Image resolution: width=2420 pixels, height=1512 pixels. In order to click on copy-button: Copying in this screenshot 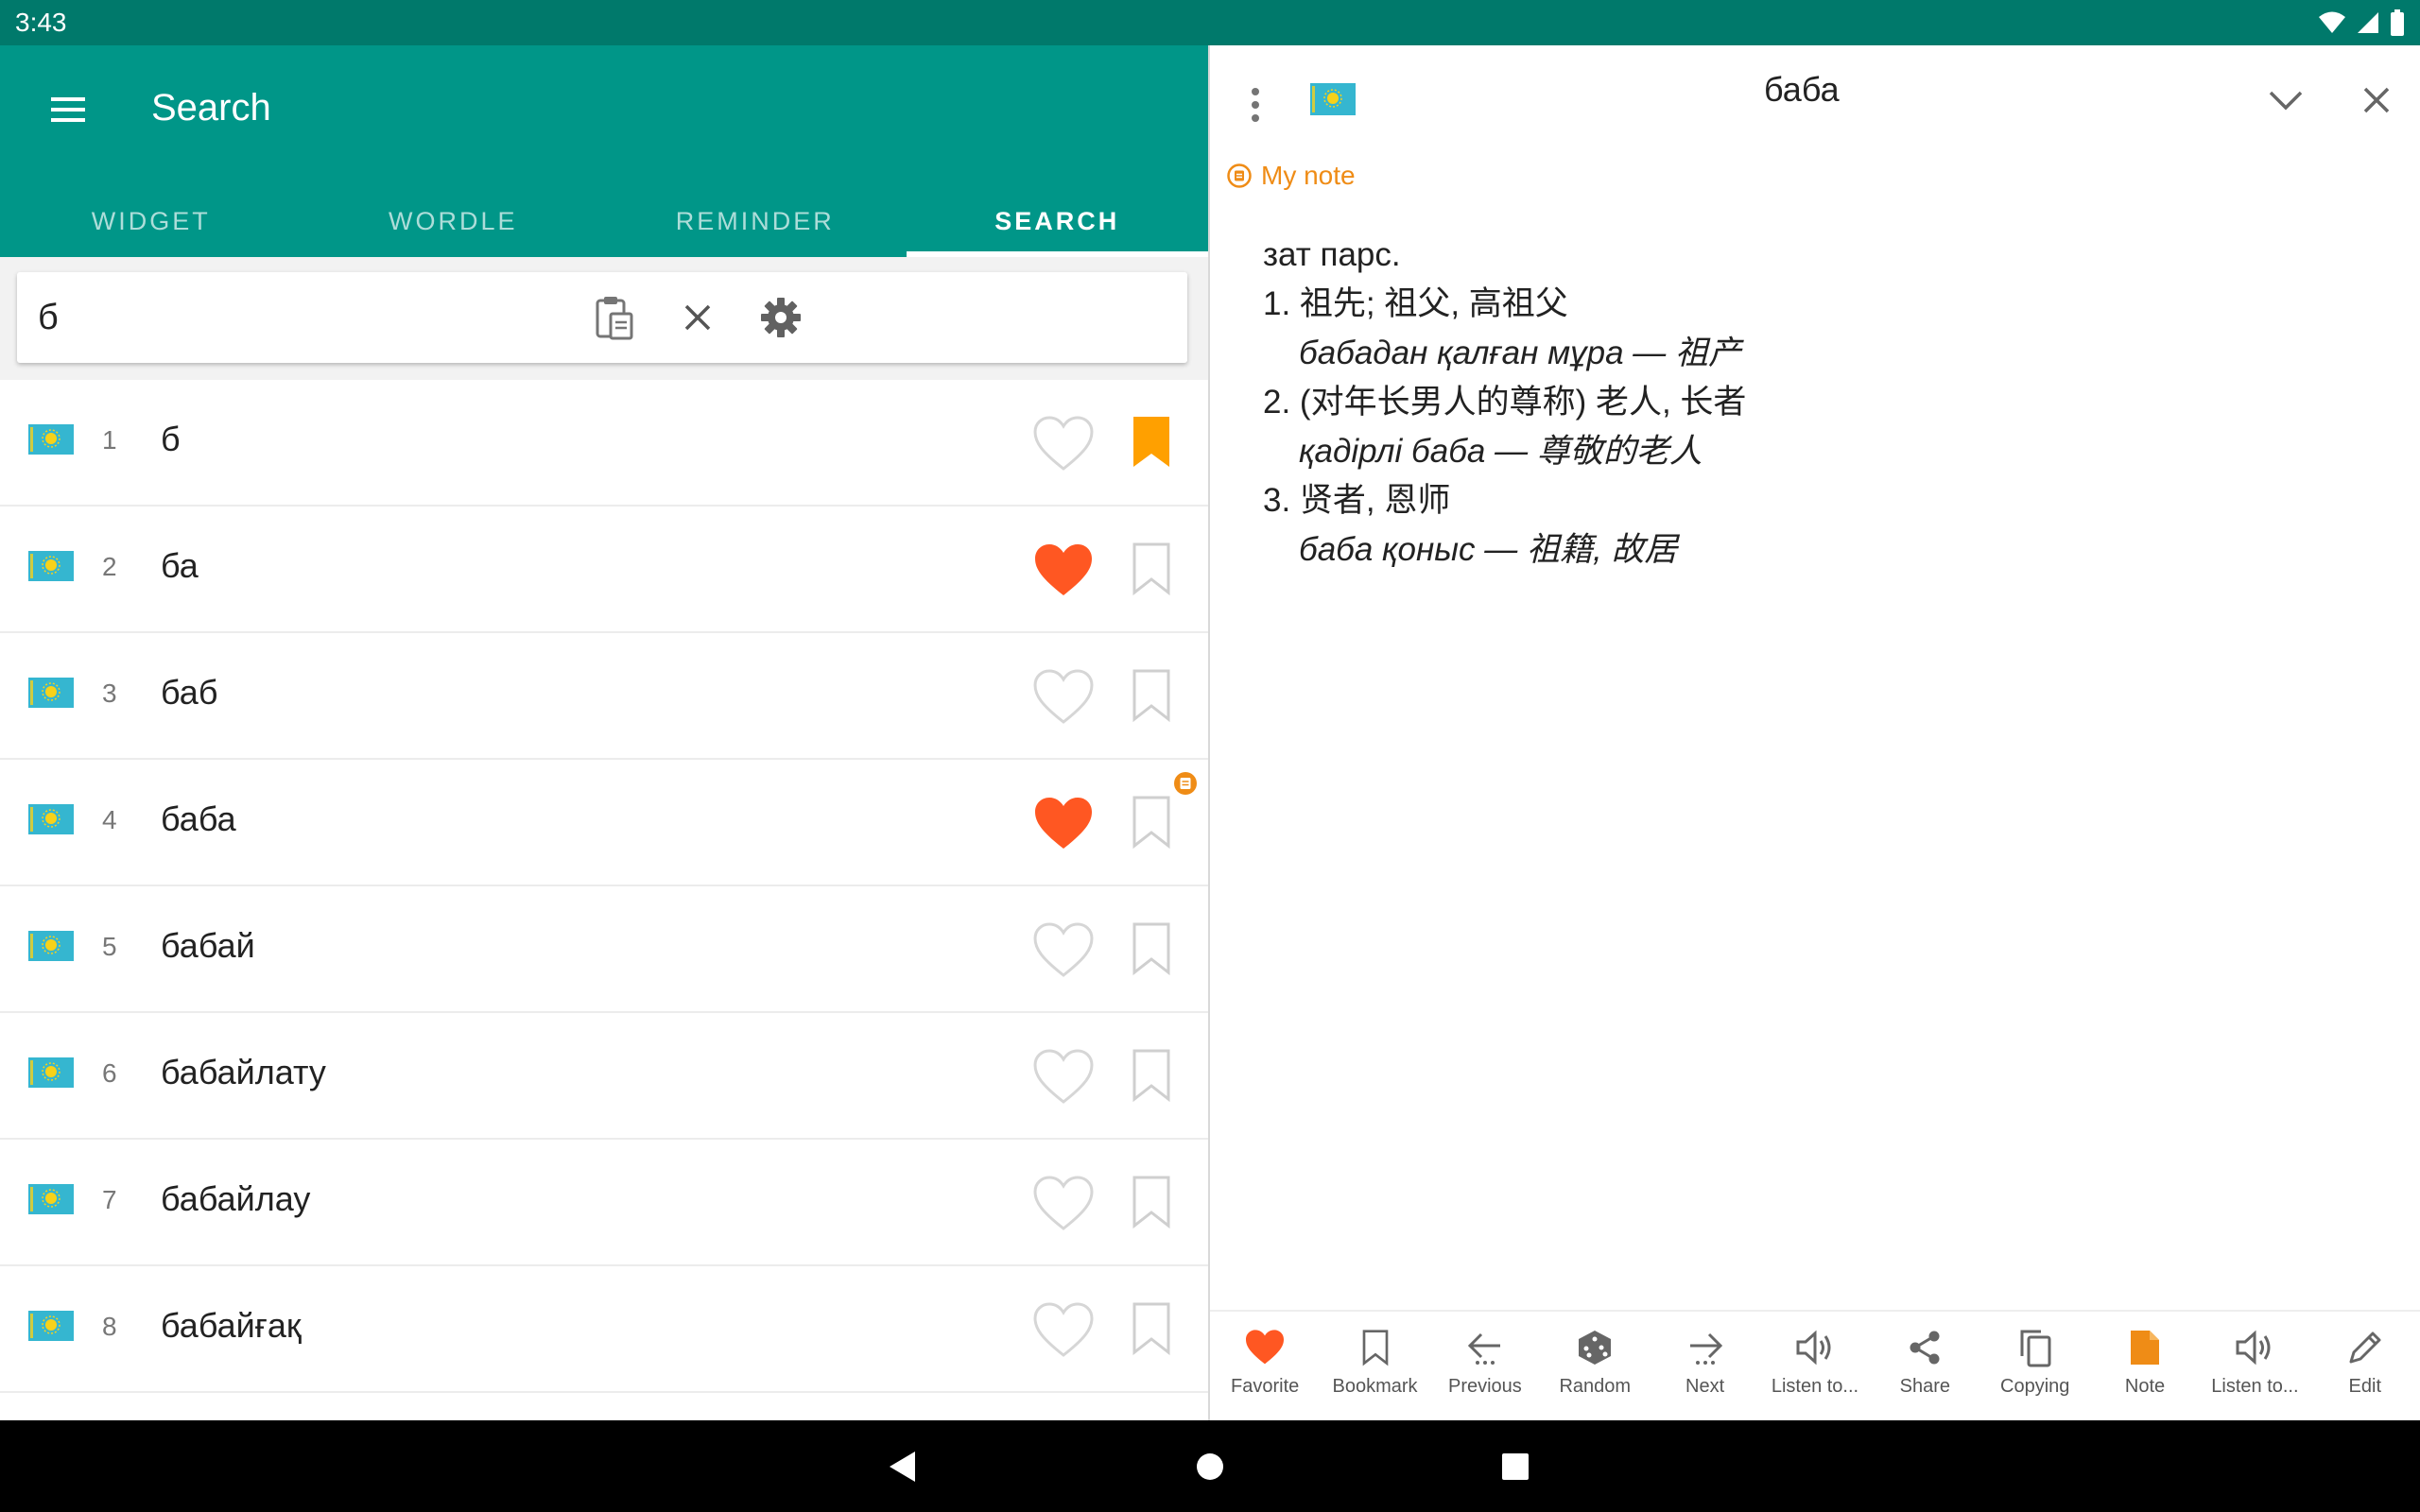, I will do `click(2035, 1366)`.